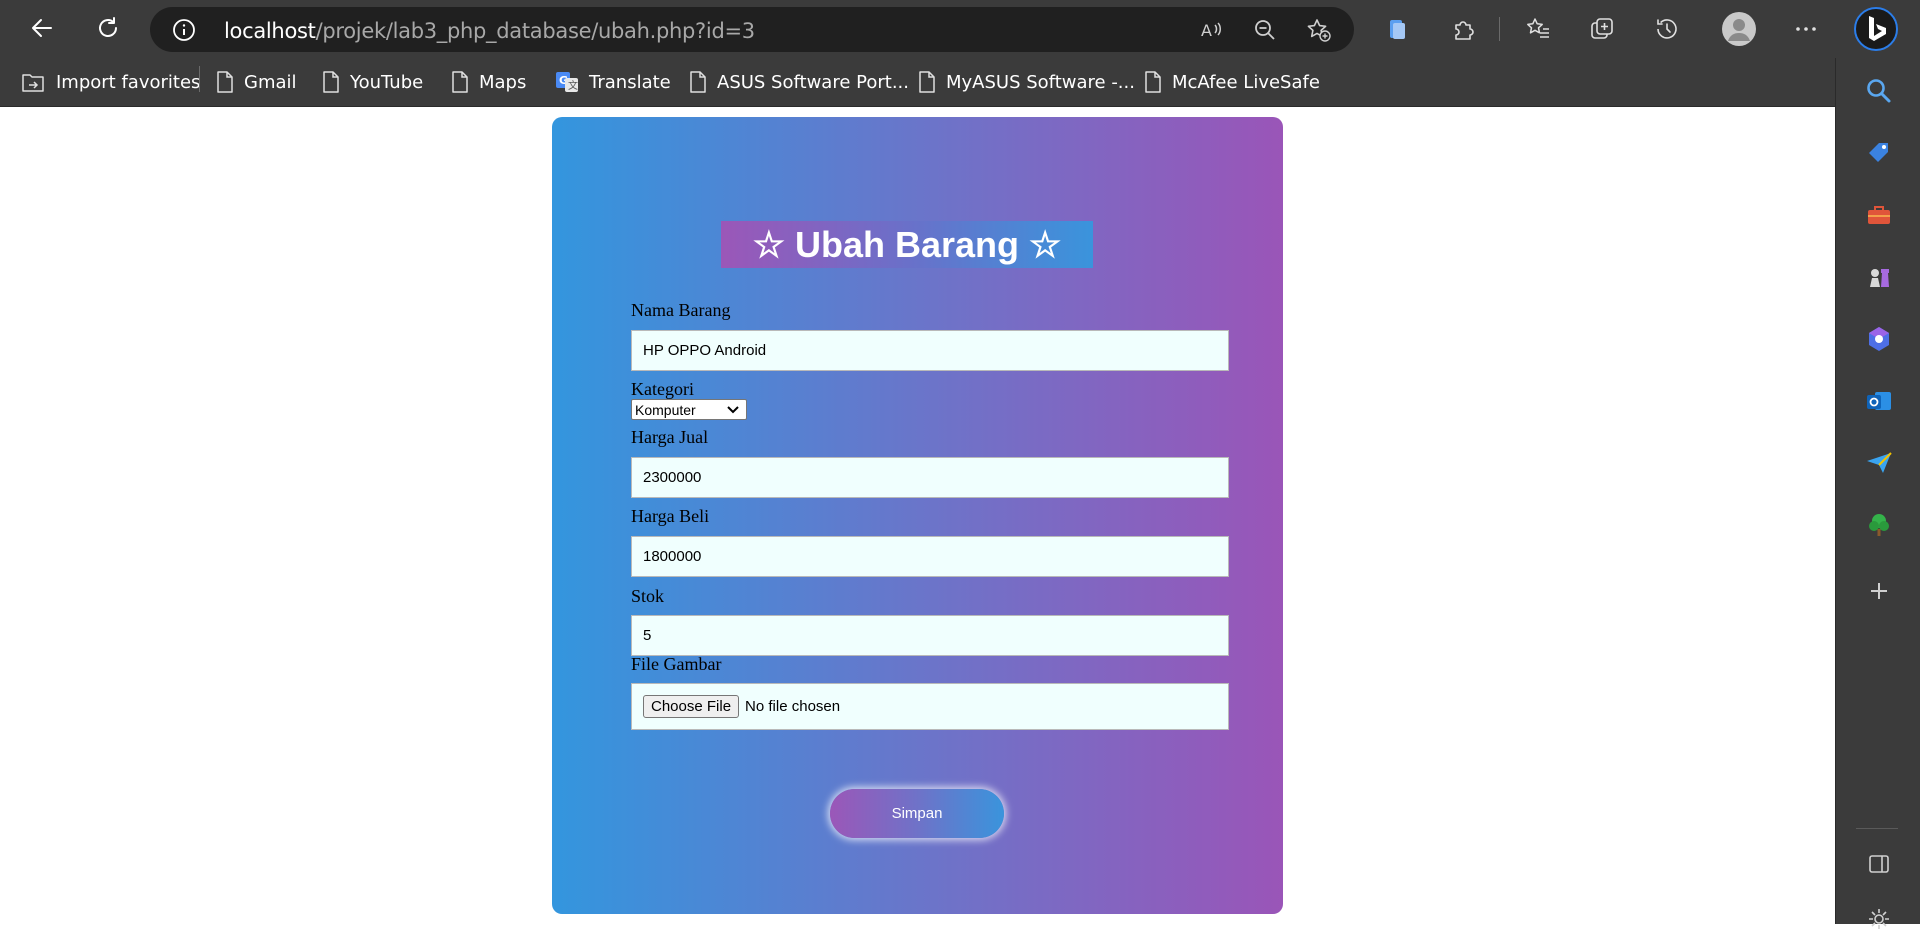  What do you see at coordinates (503, 82) in the screenshot?
I see `fav-label: Maps` at bounding box center [503, 82].